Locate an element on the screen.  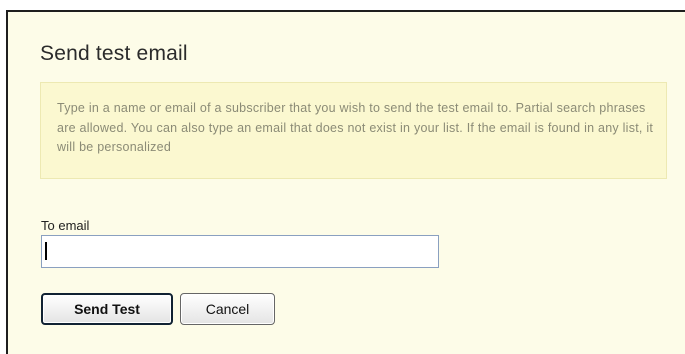
send-test-button: Send Test is located at coordinates (107, 309).